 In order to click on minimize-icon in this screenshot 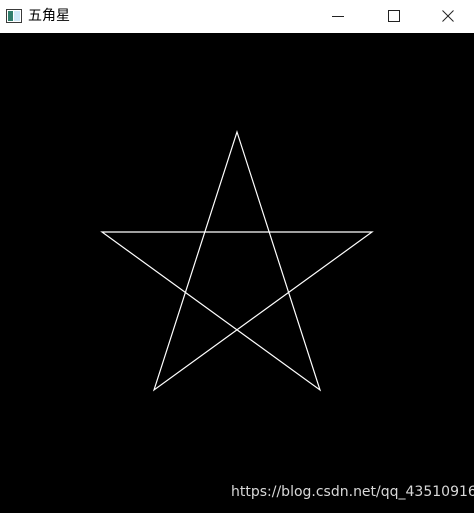, I will do `click(338, 16)`.